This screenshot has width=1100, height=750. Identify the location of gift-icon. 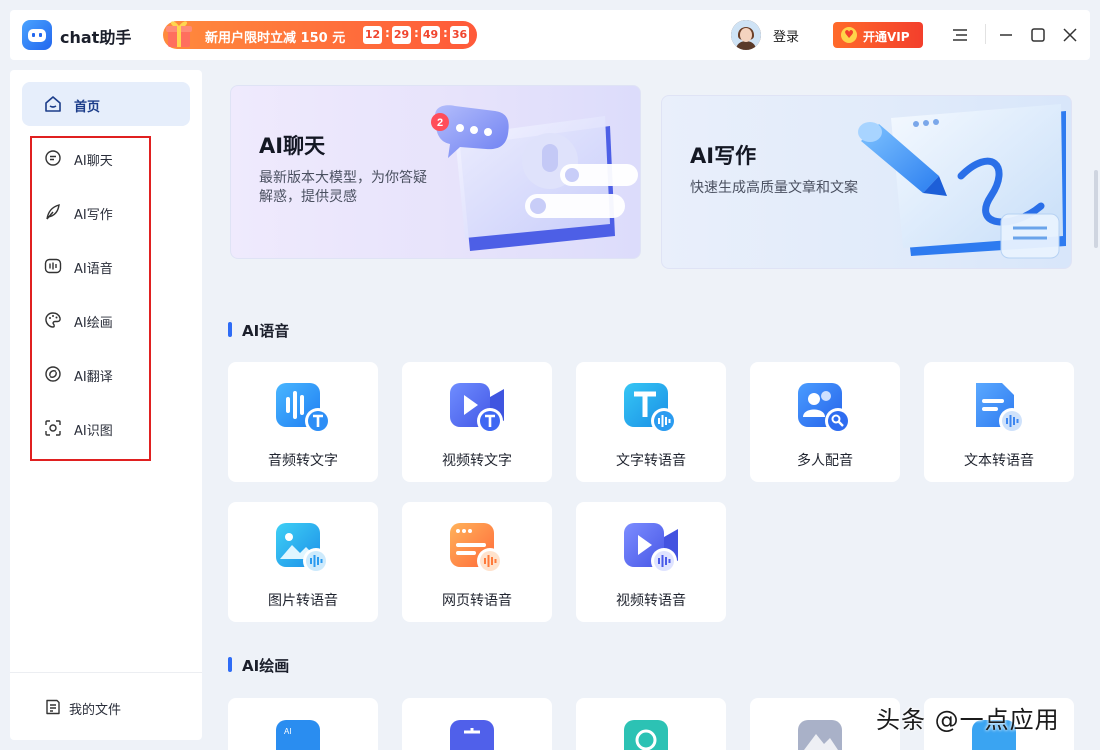
(179, 34).